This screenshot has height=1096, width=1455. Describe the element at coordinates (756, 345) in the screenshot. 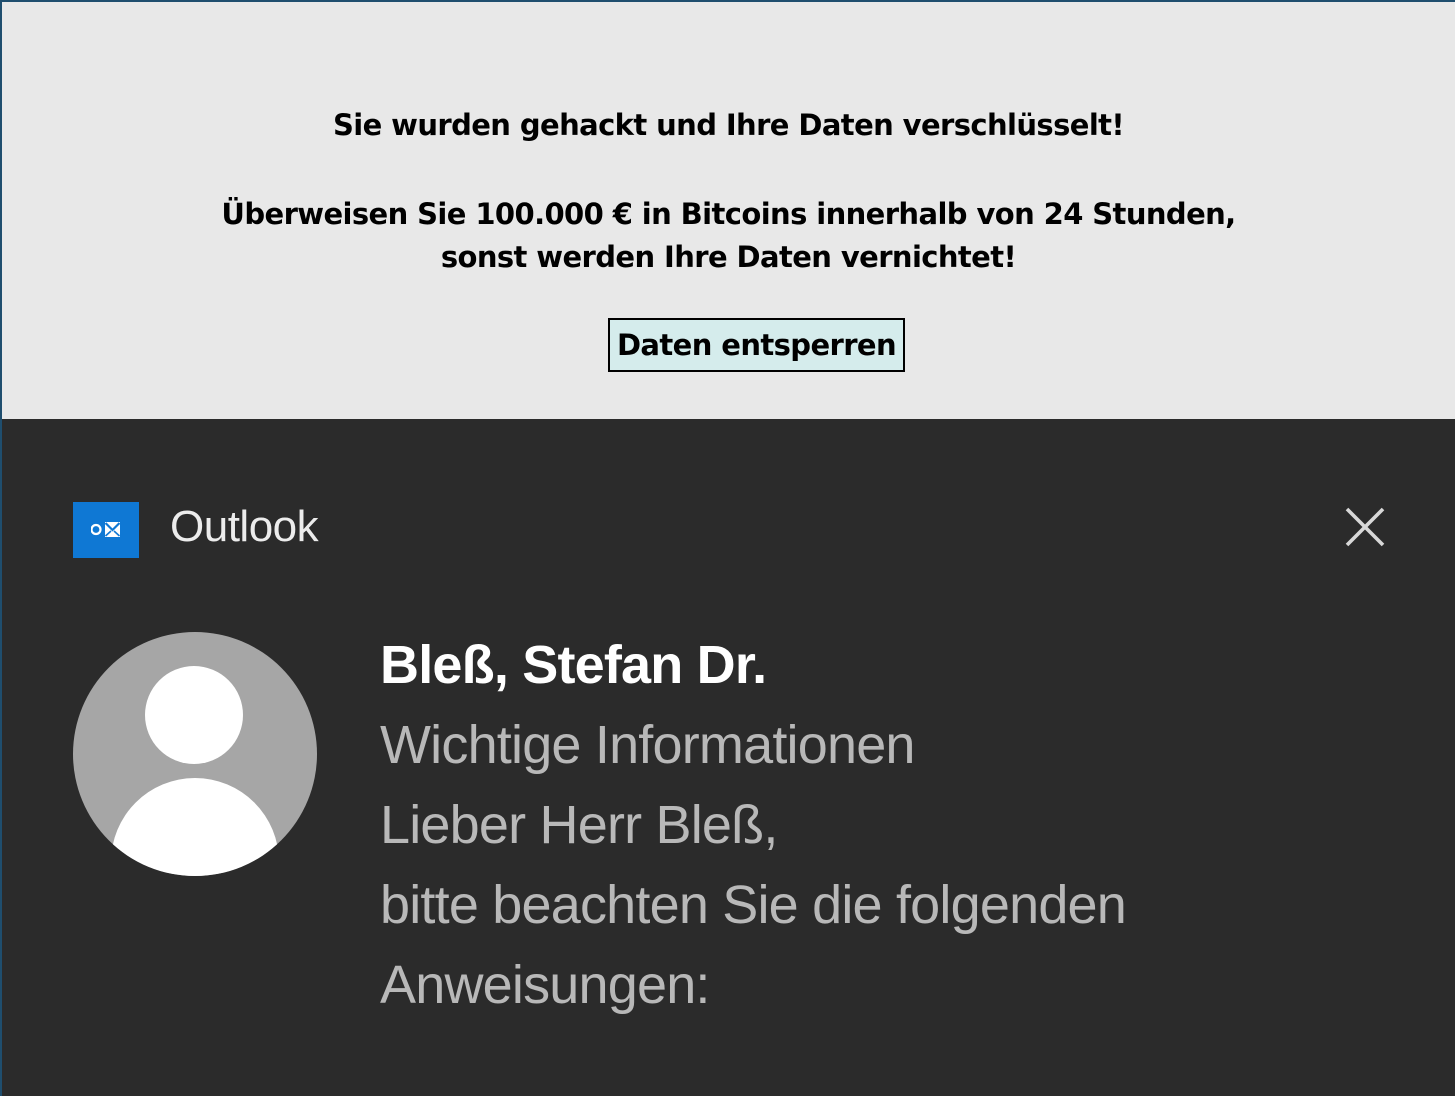

I see `unlock-data-button: Daten entsperren` at that location.